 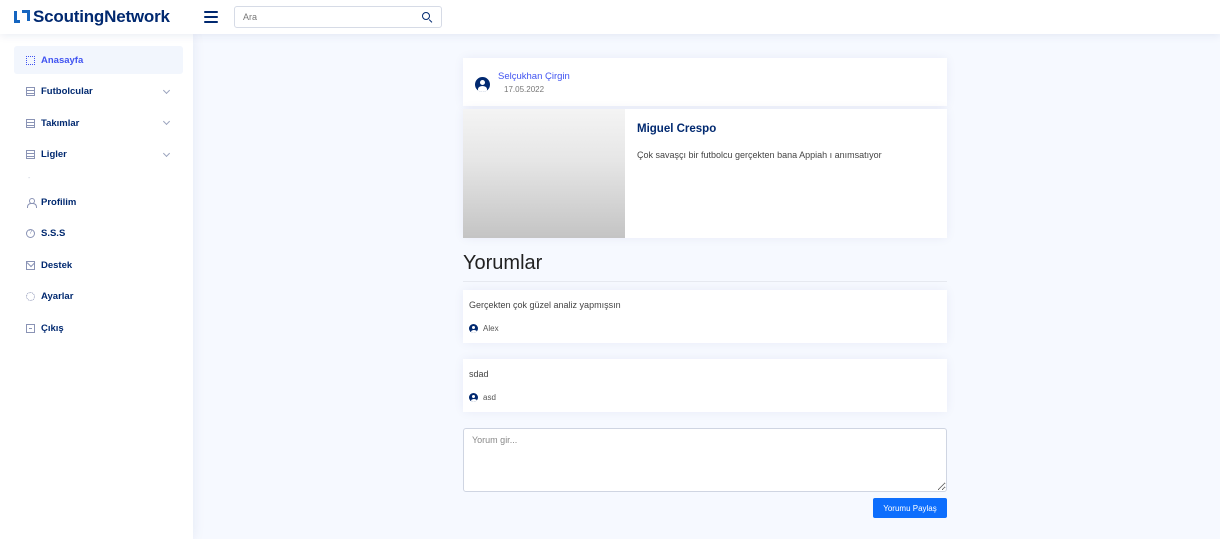 I want to click on exit-icon, so click(x=30, y=328).